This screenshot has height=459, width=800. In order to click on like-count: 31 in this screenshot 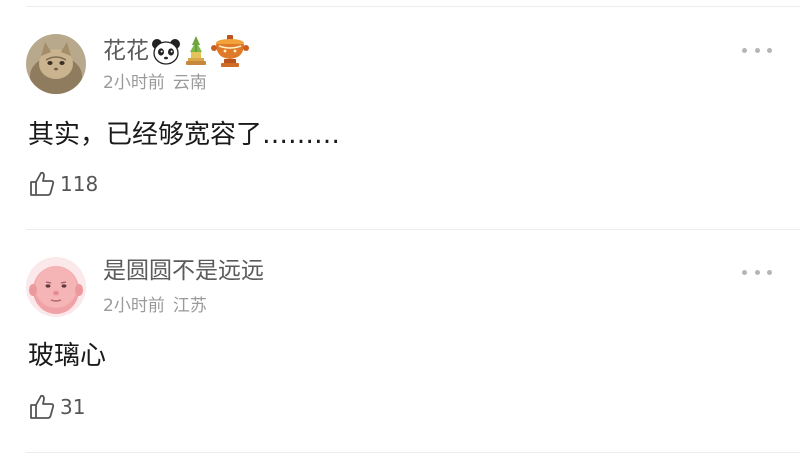, I will do `click(73, 407)`.